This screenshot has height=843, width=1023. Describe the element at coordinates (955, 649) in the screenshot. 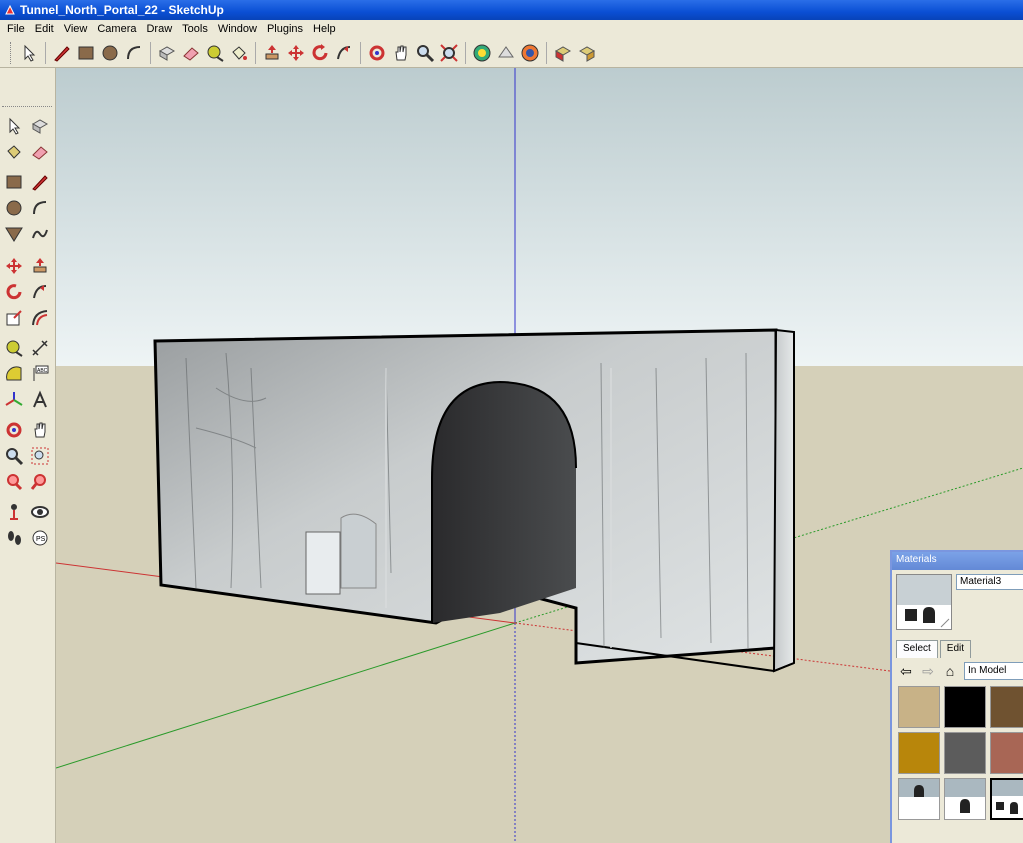

I see `tab-edit: Edit` at that location.